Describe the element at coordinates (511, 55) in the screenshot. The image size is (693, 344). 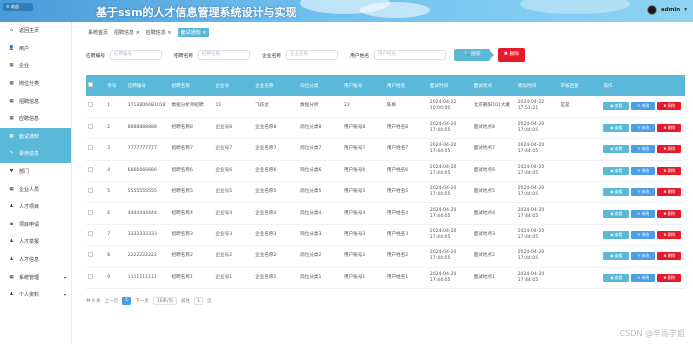
I see `batch-delete-button: ✖ 删除` at that location.